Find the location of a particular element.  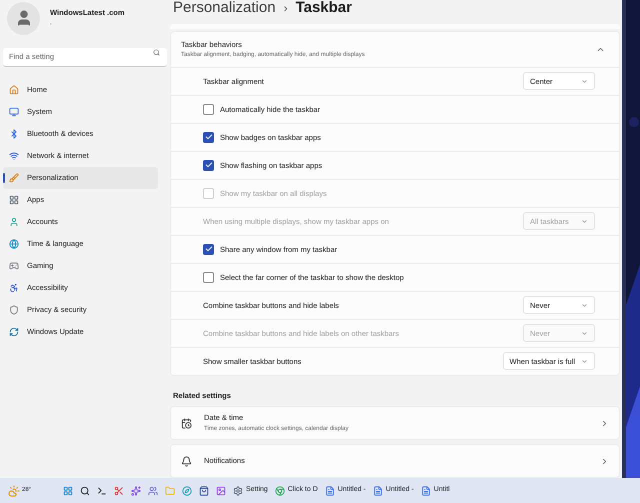

page-title: Taskbar is located at coordinates (324, 8).